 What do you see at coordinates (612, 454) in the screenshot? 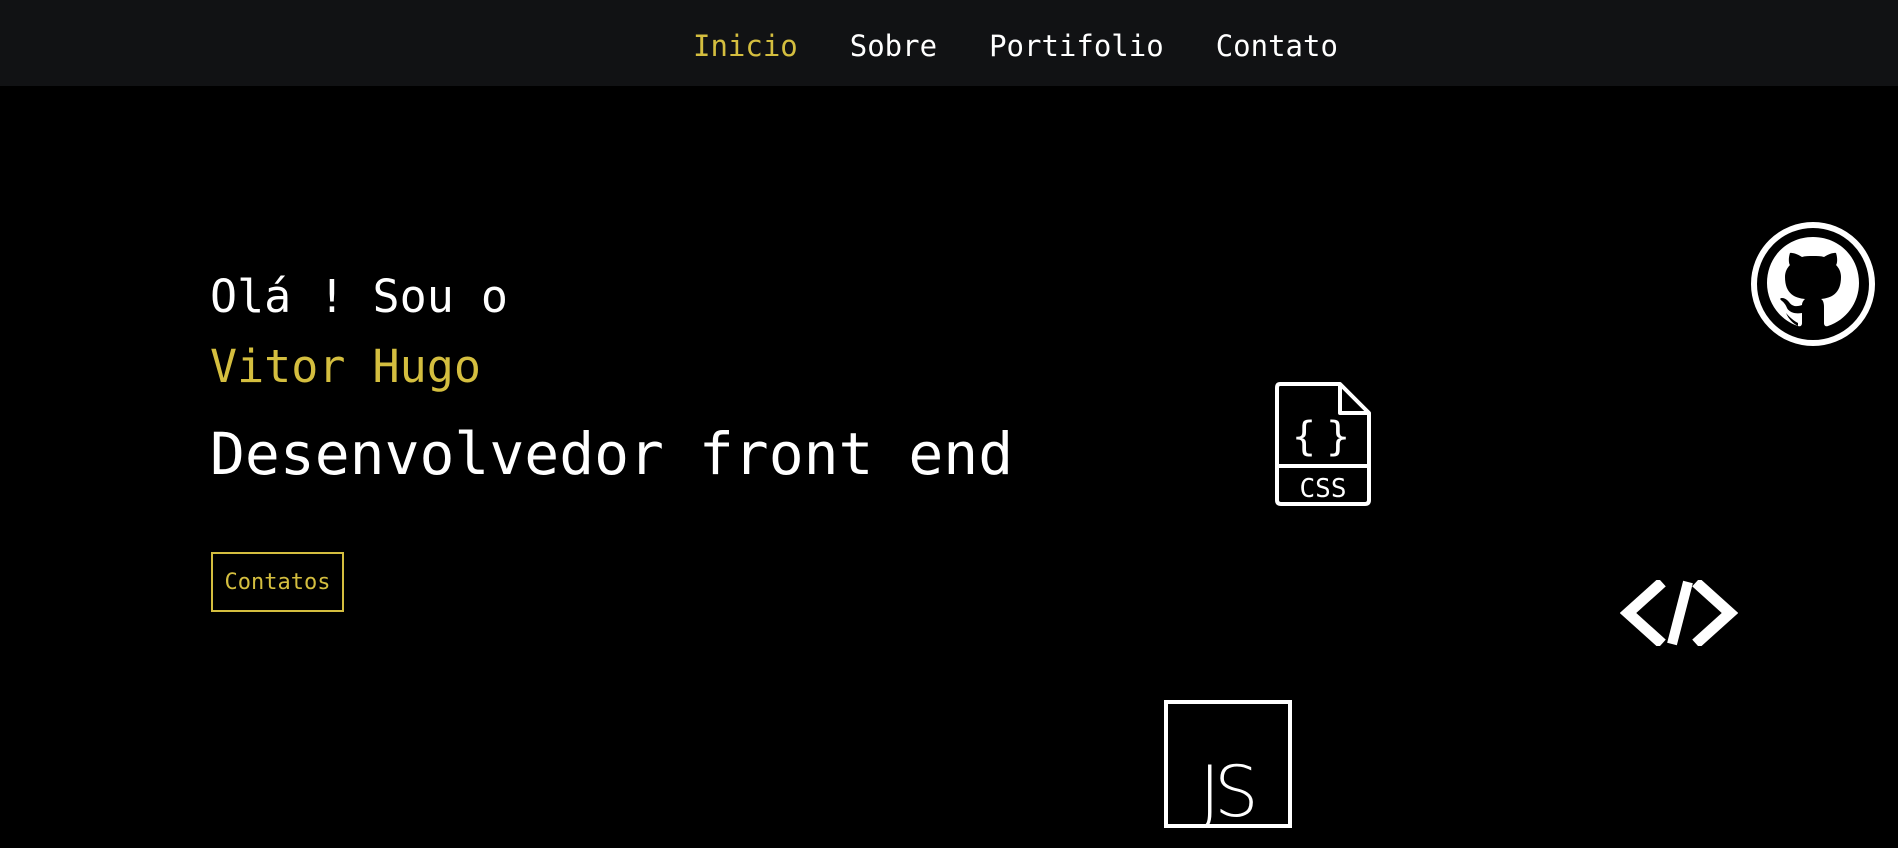
I see `hero-role: Desenvolvedor front end` at bounding box center [612, 454].